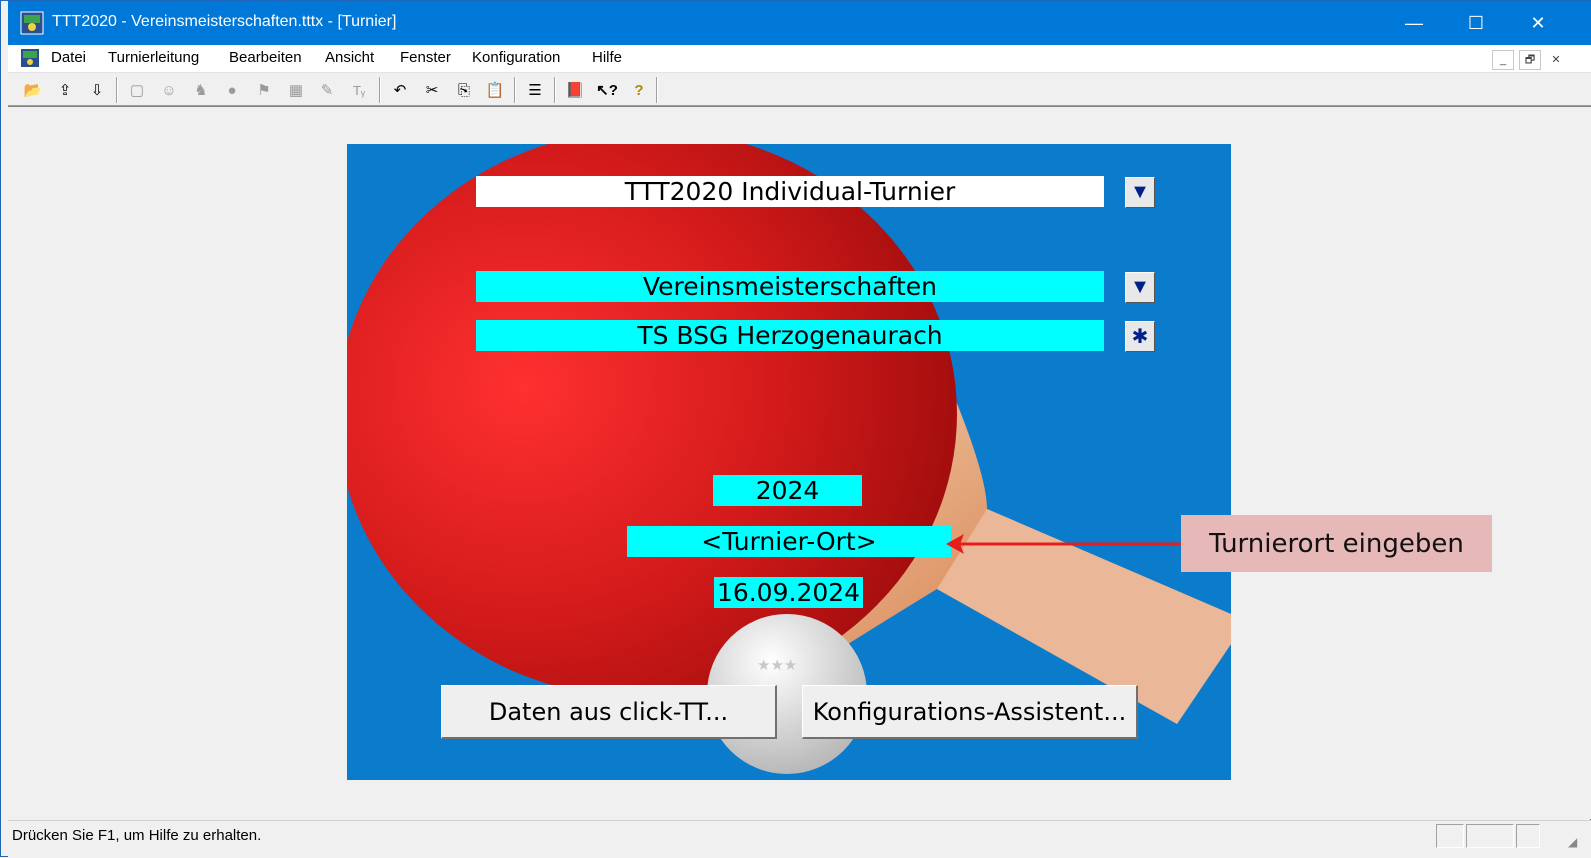 The width and height of the screenshot is (1591, 858). I want to click on asterisk-icon: ✱, so click(1140, 337).